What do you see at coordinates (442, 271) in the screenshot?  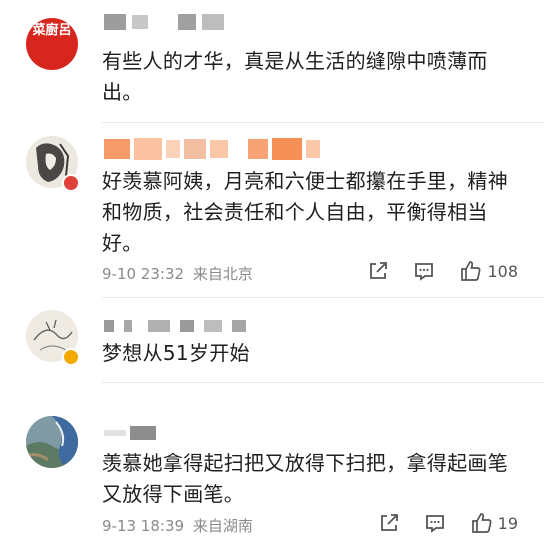 I see `comment-actions: 108` at bounding box center [442, 271].